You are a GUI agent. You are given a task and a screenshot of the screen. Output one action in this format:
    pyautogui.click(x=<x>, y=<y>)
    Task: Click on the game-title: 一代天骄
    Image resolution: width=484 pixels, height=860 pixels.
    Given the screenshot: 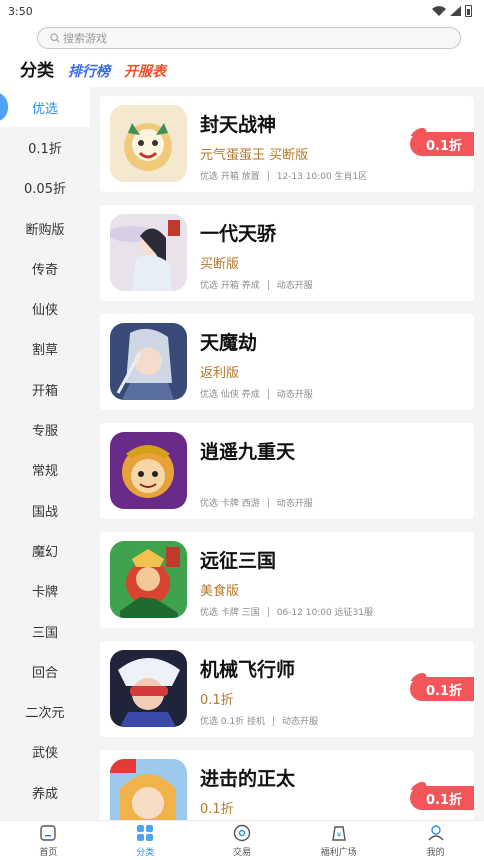 What is the action you would take?
    pyautogui.click(x=238, y=234)
    